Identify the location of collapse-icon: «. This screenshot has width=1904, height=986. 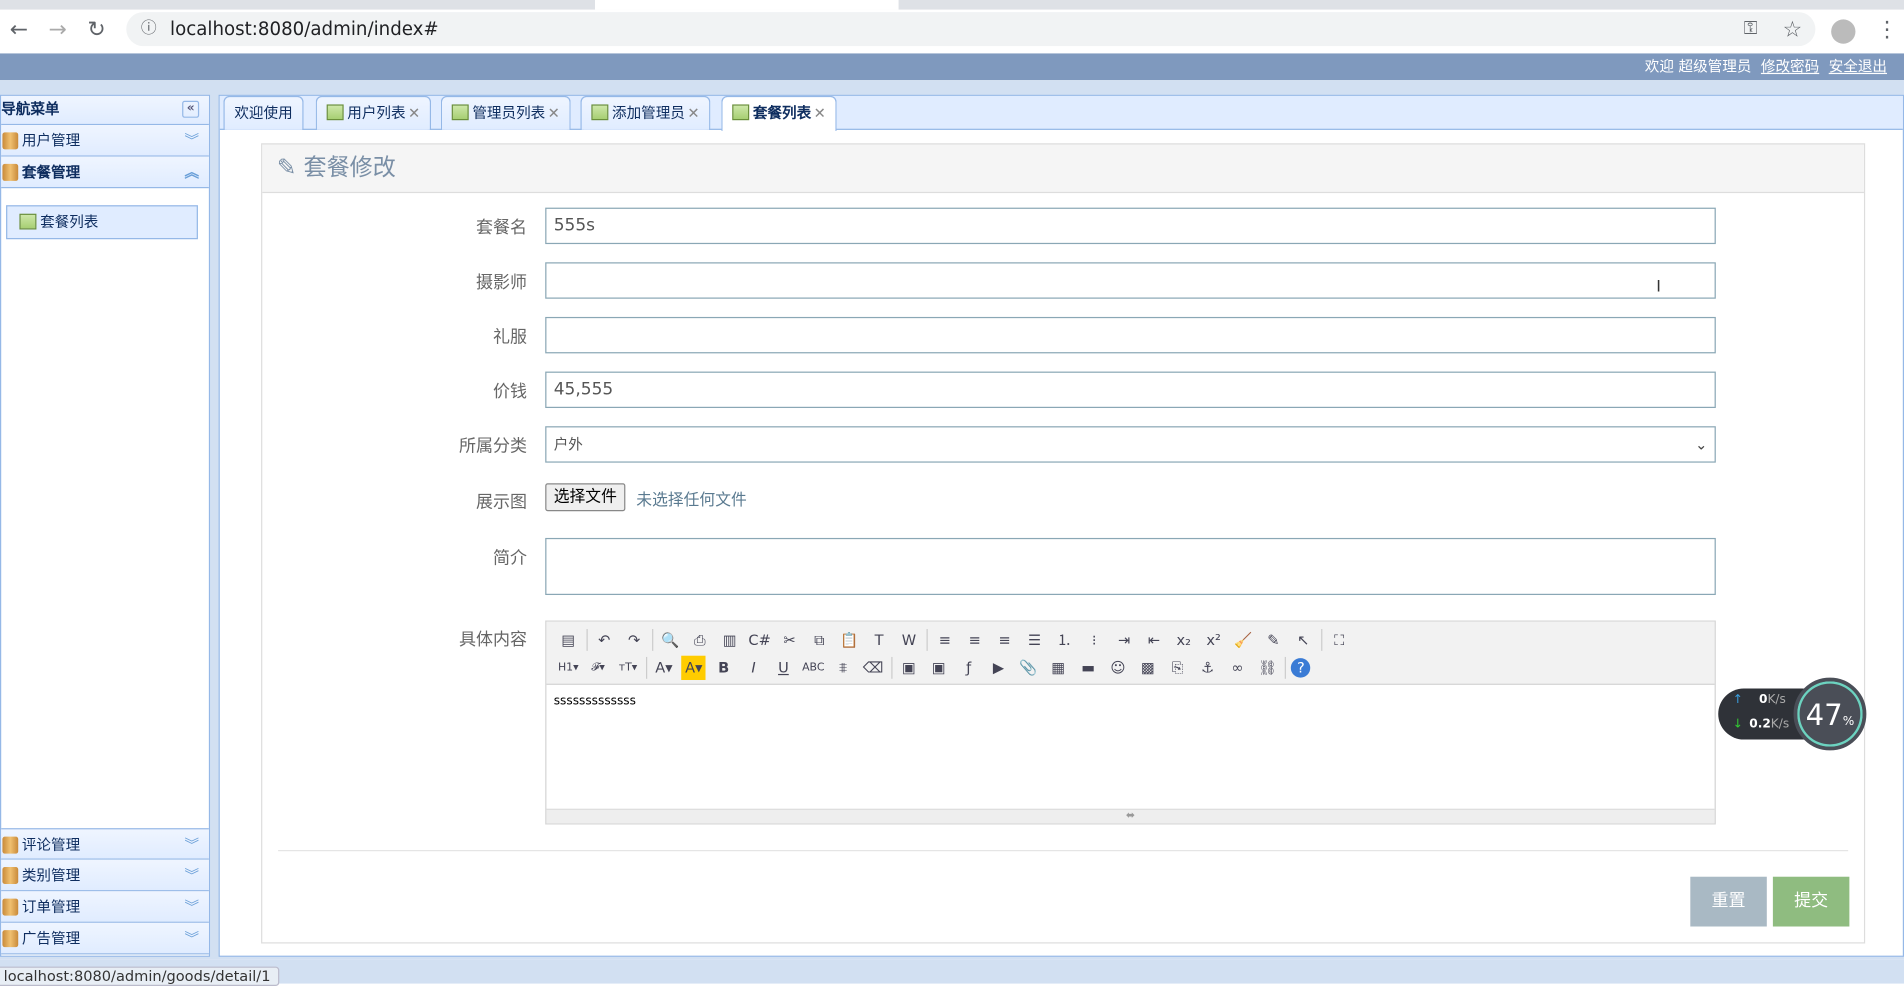
(191, 109).